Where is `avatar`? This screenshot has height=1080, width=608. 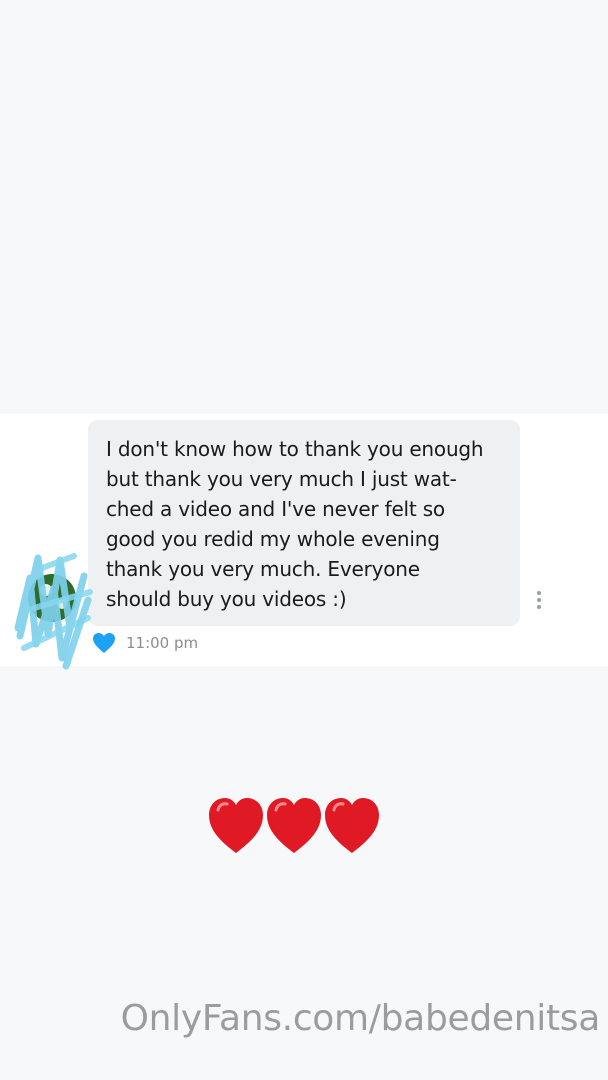 avatar is located at coordinates (55, 609).